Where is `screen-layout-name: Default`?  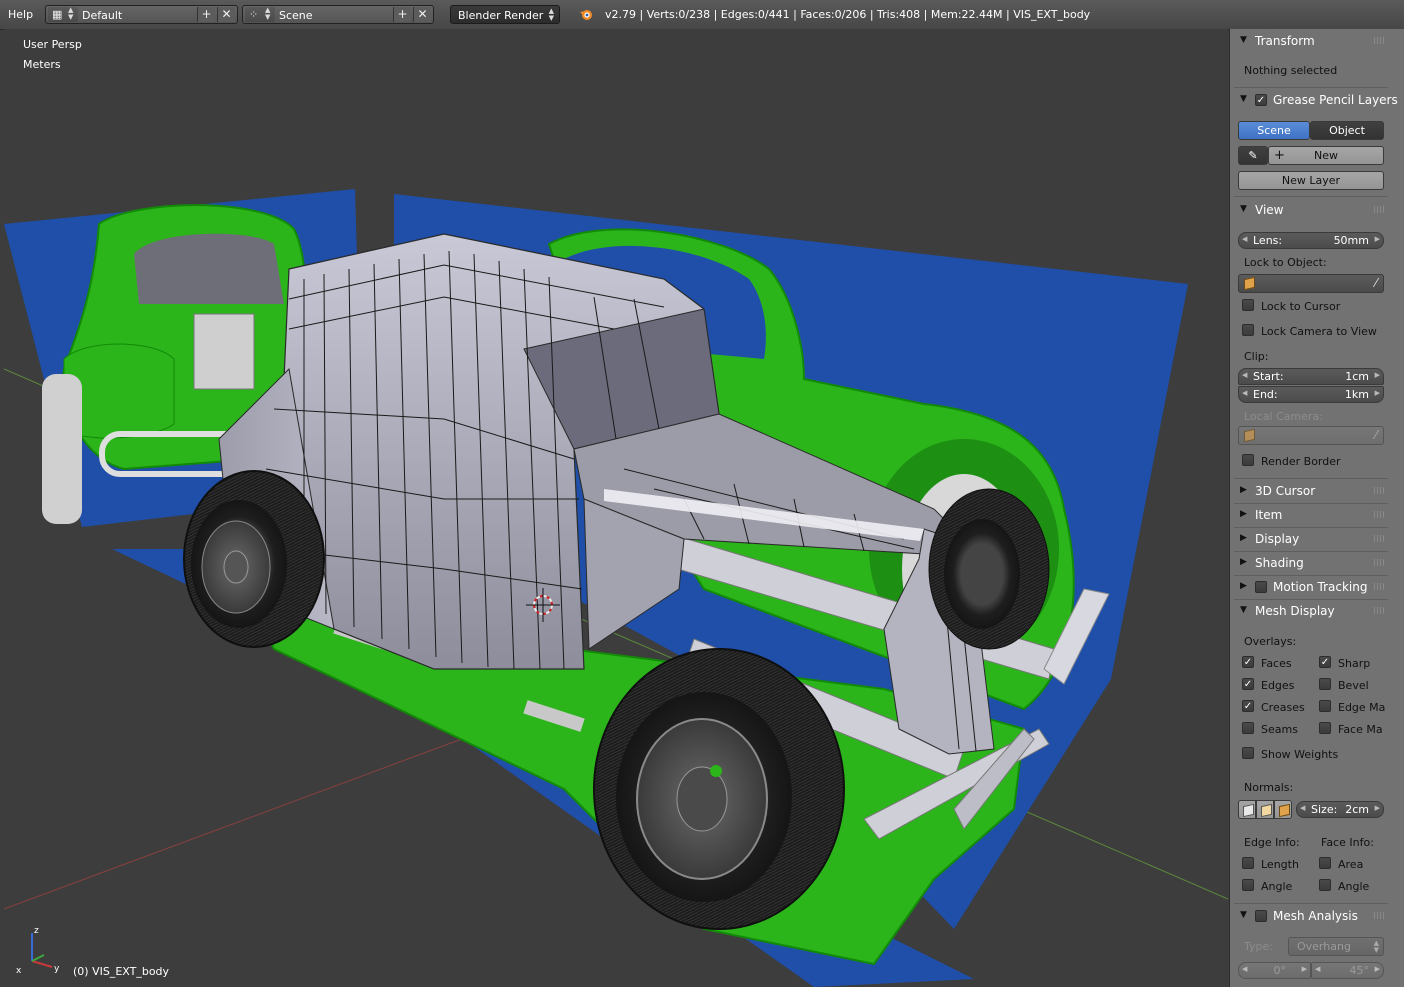 screen-layout-name: Default is located at coordinates (102, 15).